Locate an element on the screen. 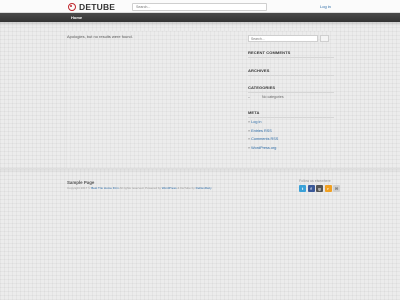 This screenshot has height=300, width=400. meta-link-label: Log in is located at coordinates (256, 122).